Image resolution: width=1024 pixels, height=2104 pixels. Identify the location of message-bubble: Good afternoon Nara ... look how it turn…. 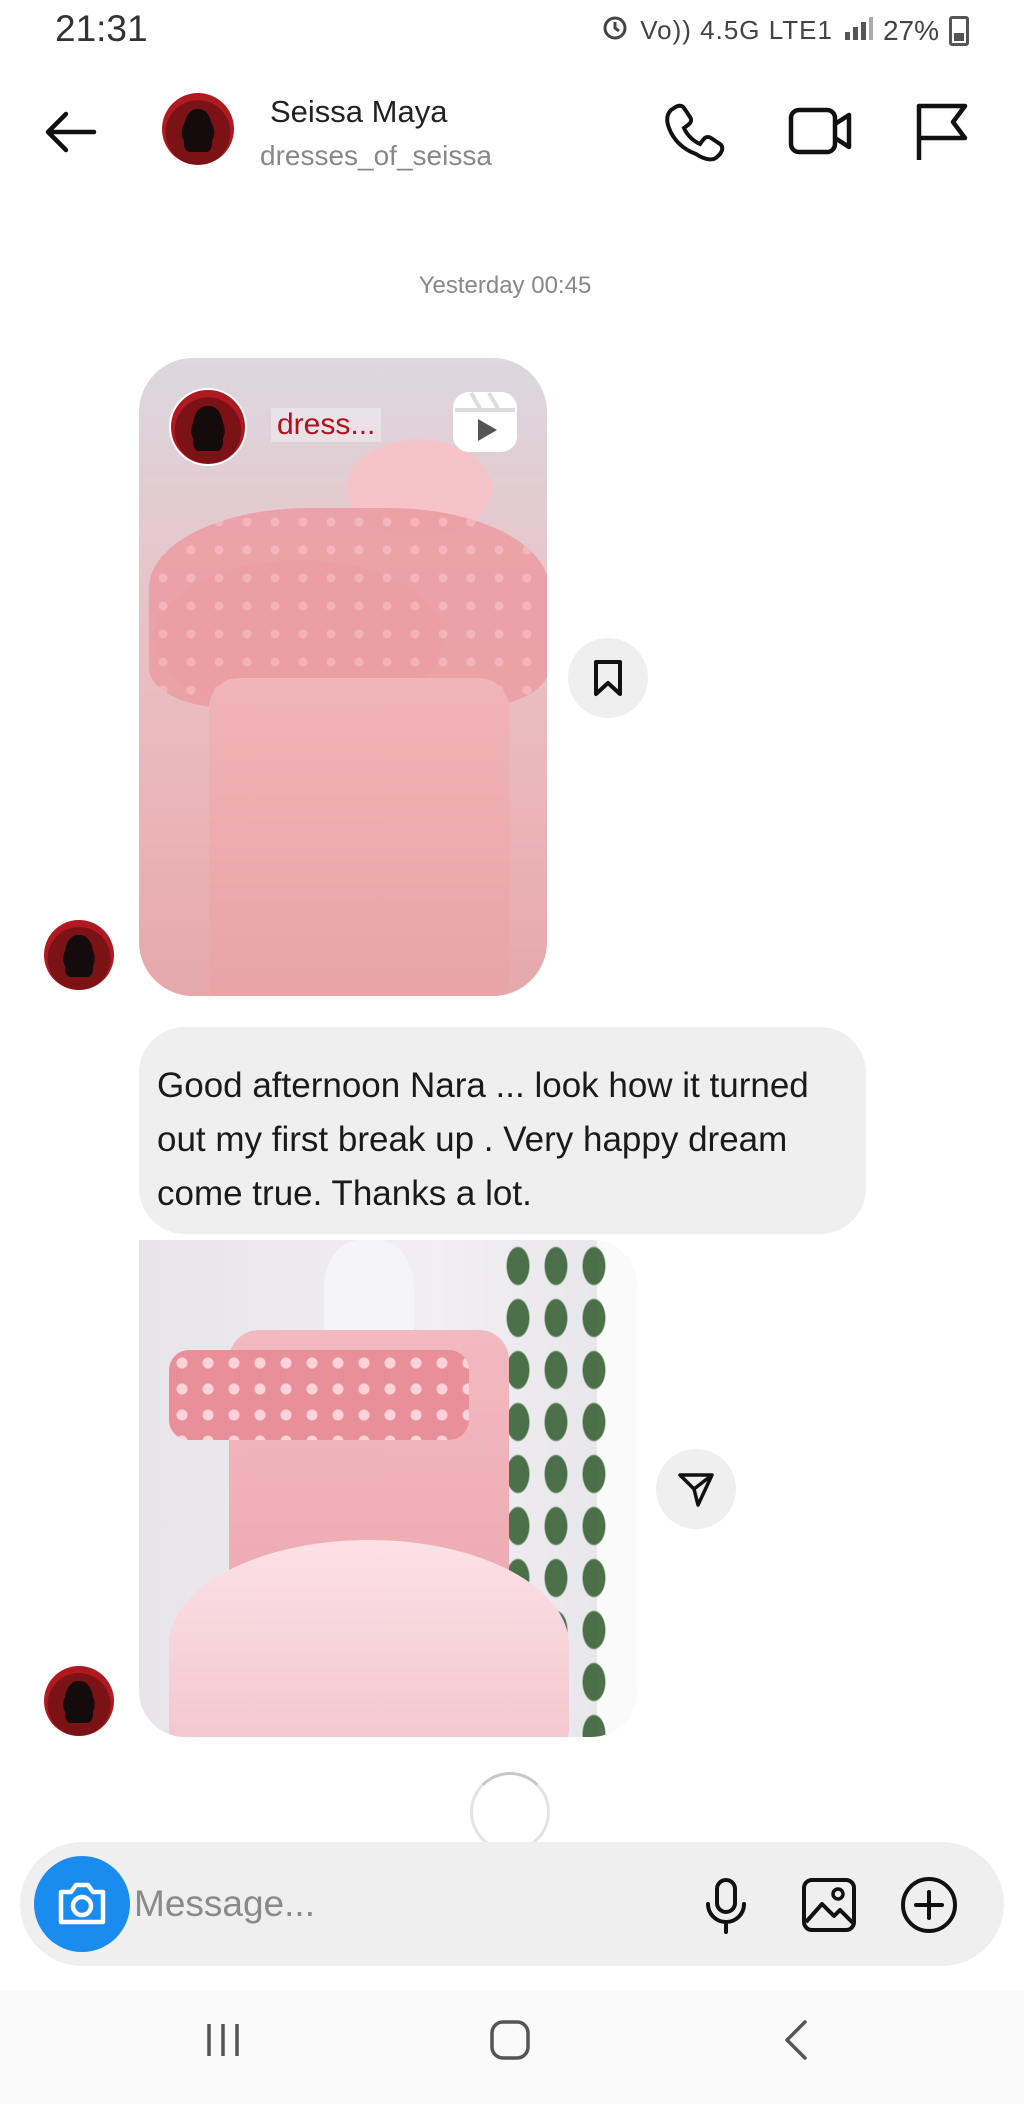
(502, 1130).